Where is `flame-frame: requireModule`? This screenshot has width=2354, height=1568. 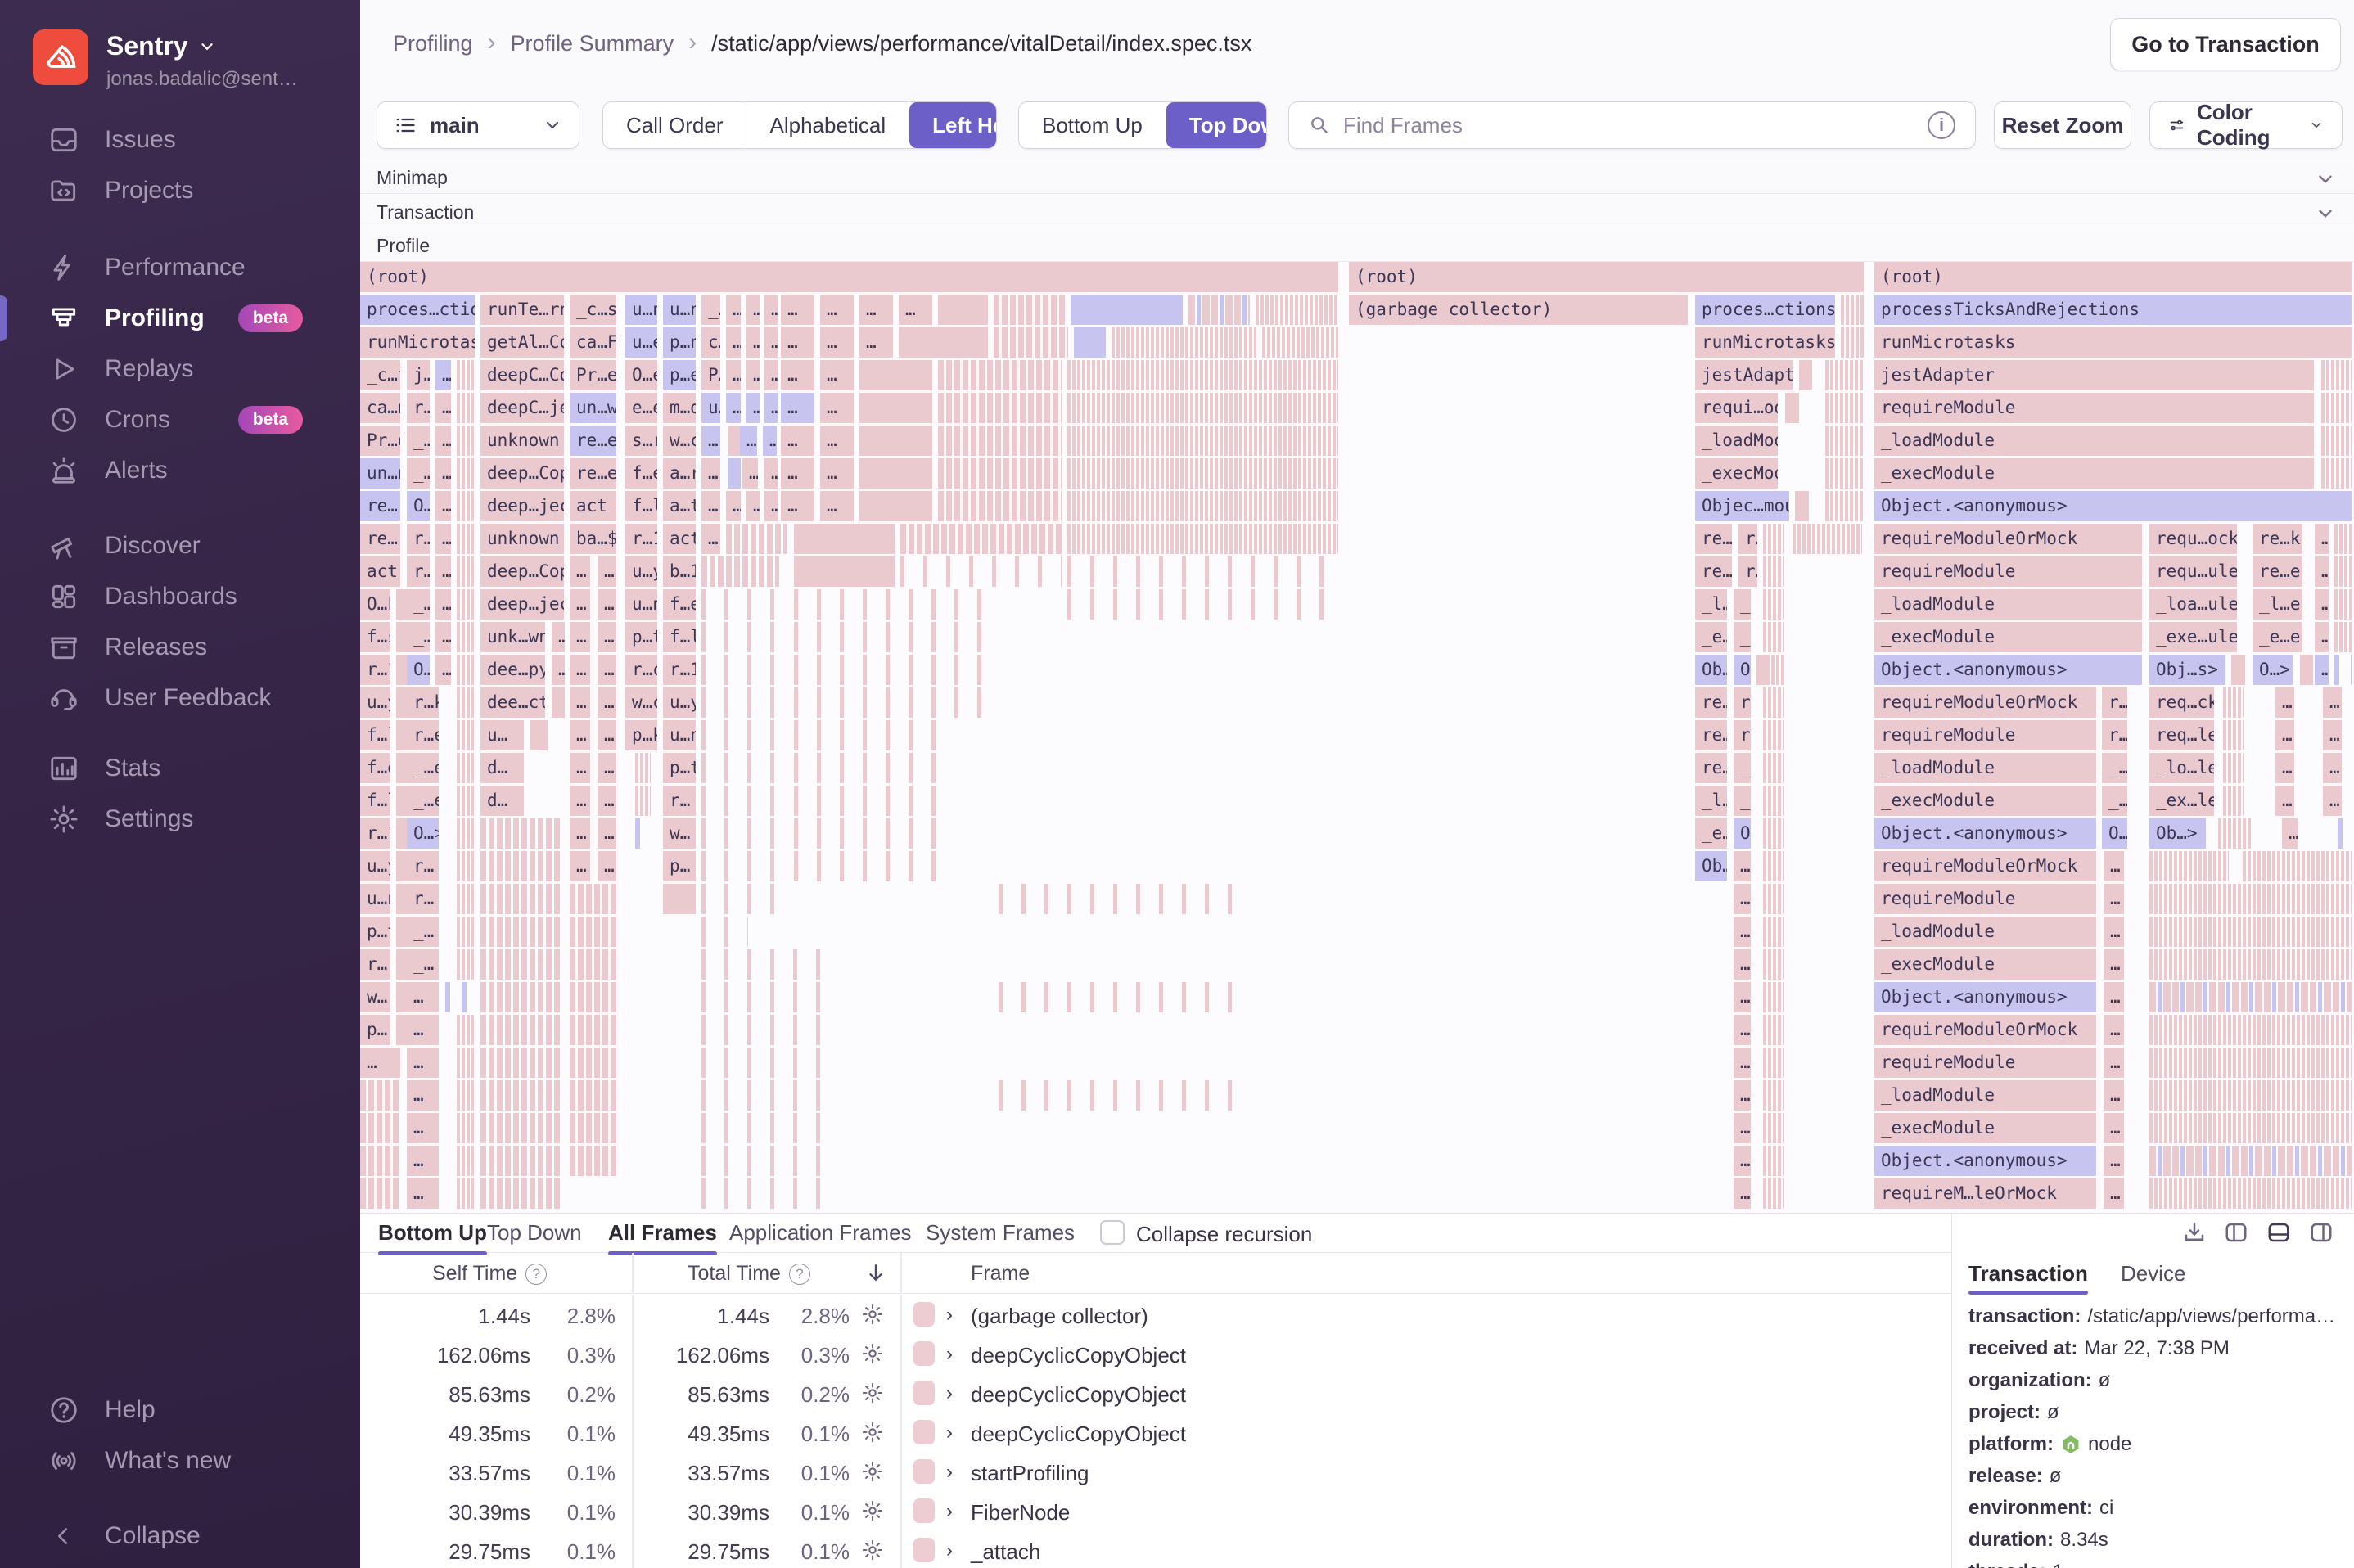 flame-frame: requireModule is located at coordinates (1985, 1063).